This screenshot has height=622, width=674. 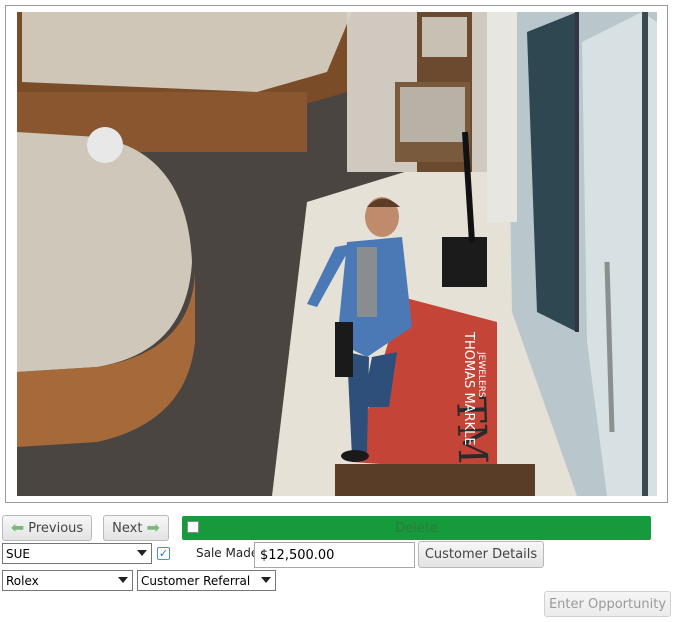 I want to click on enter-opportunity-button: Enter Opportunity, so click(x=607, y=604).